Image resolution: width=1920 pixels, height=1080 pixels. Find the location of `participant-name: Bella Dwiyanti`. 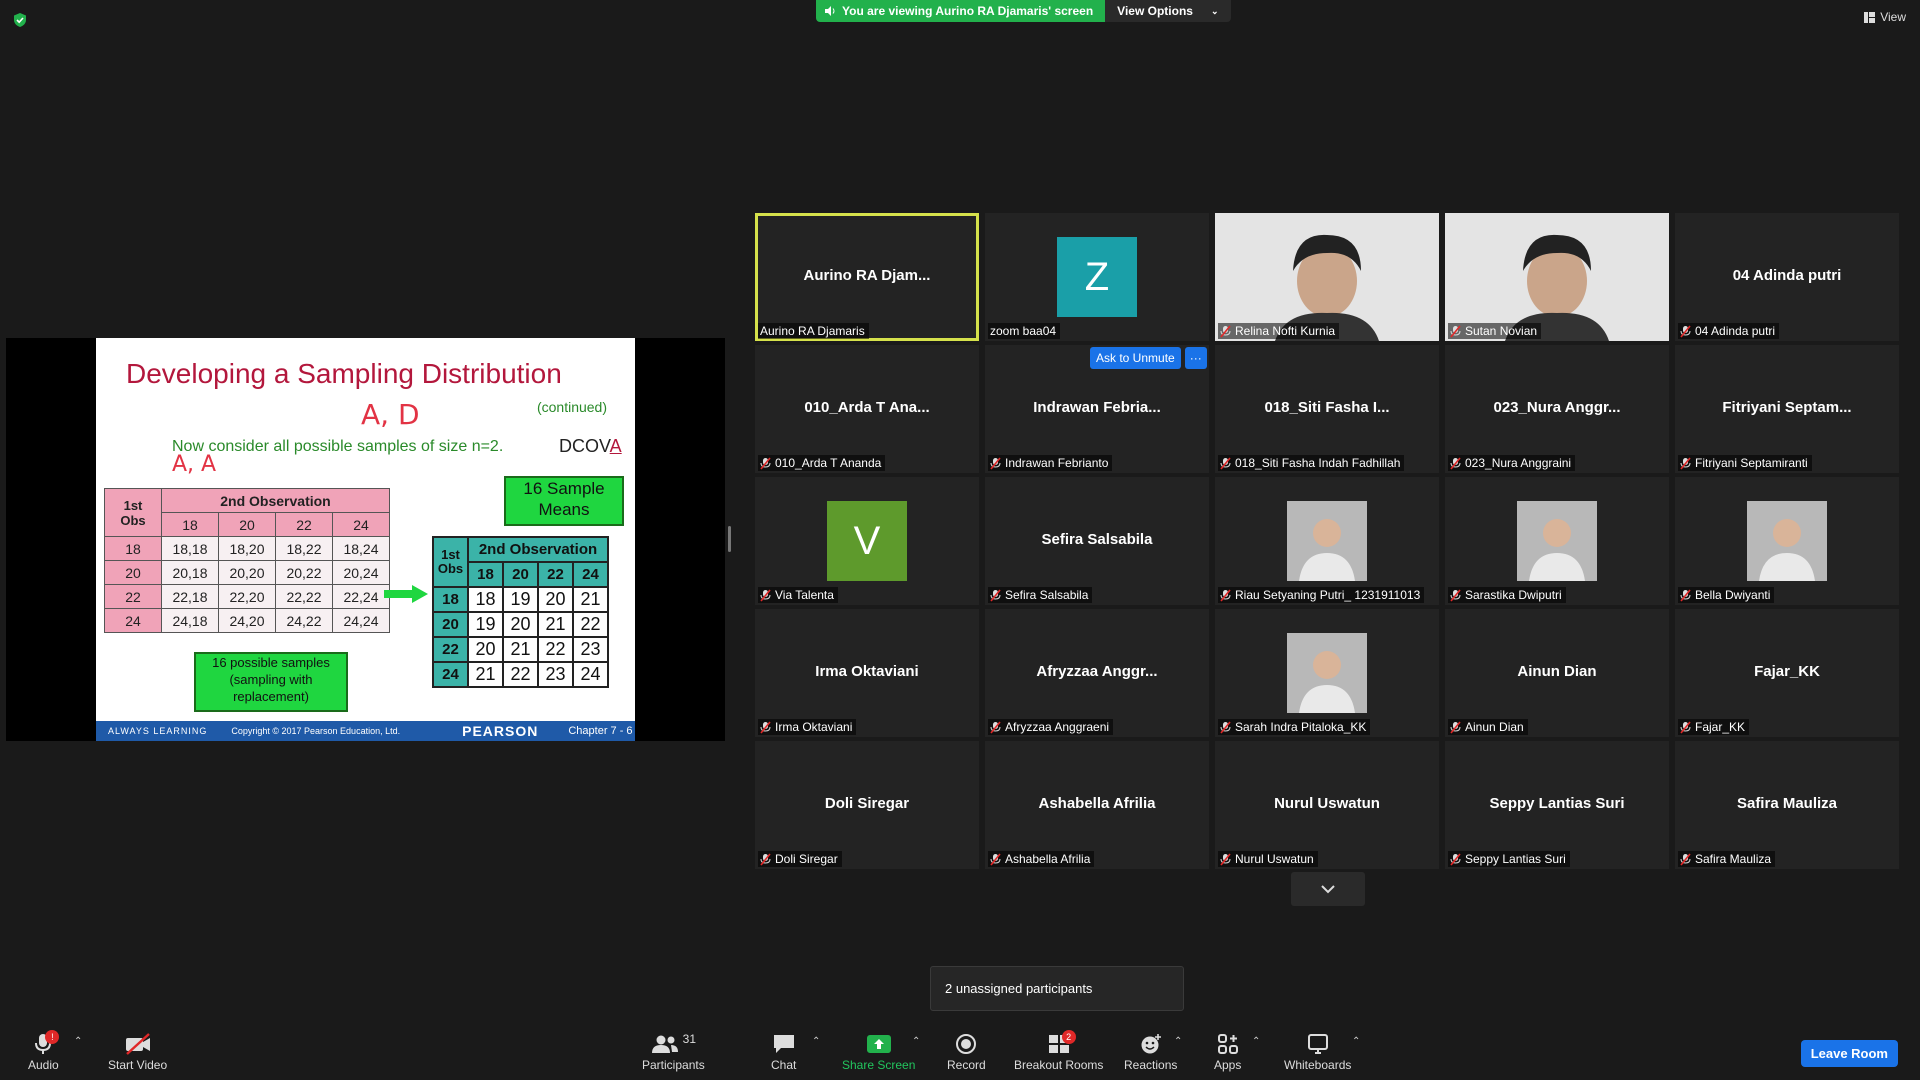

participant-name: Bella Dwiyanti is located at coordinates (1733, 595).